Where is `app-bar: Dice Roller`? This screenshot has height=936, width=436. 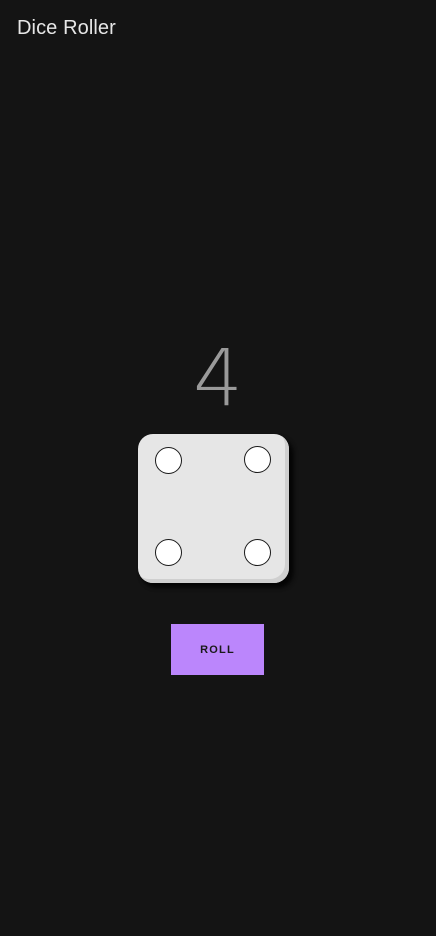 app-bar: Dice Roller is located at coordinates (218, 30).